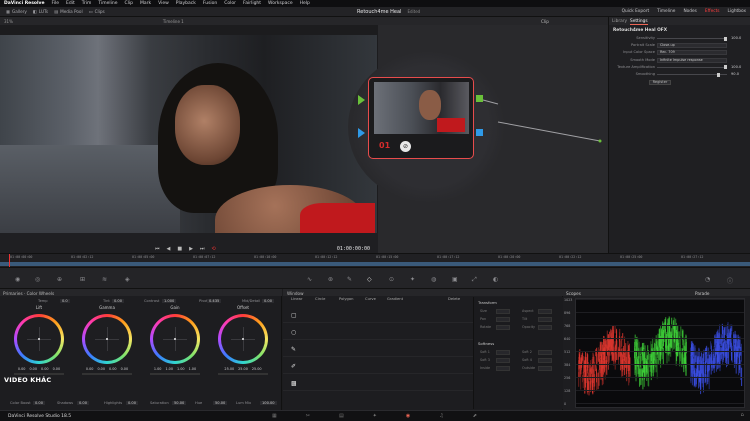 This screenshot has height=421, width=750. Describe the element at coordinates (600, 141) in the screenshot. I see `main-output-port` at that location.